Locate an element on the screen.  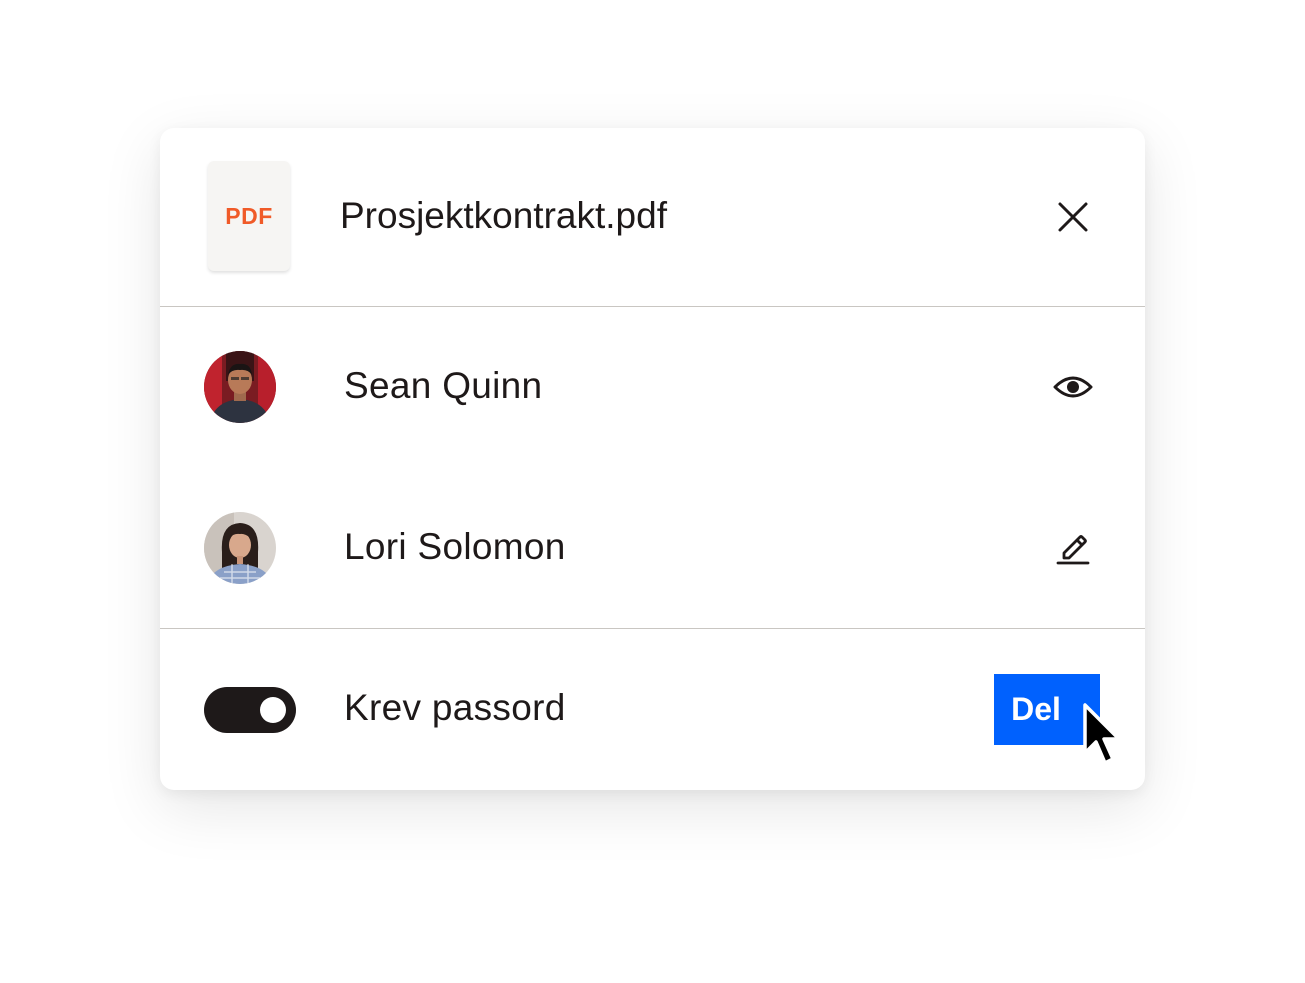
file-name: Prosjektkontrakt.pdf is located at coordinates (503, 215).